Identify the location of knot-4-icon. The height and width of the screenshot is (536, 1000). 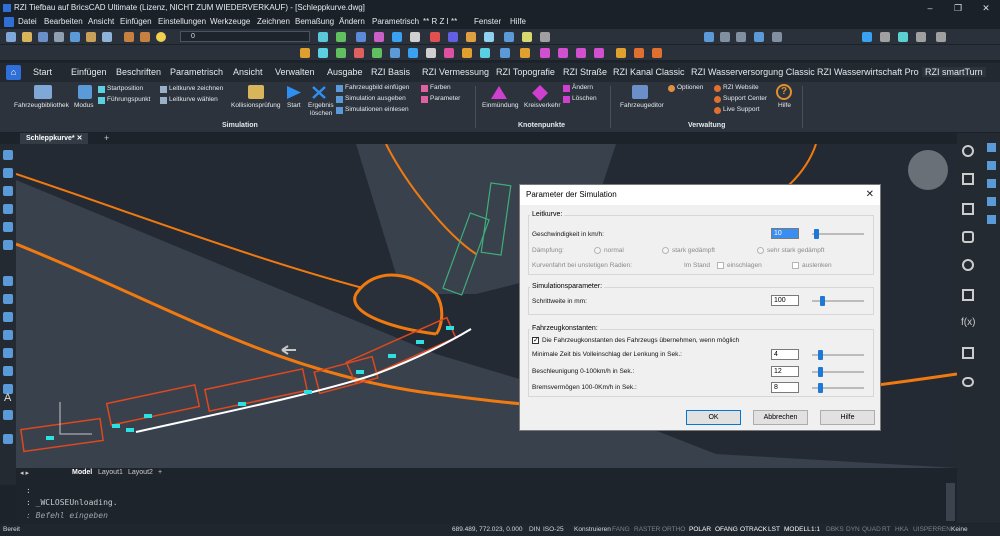
(599, 53).